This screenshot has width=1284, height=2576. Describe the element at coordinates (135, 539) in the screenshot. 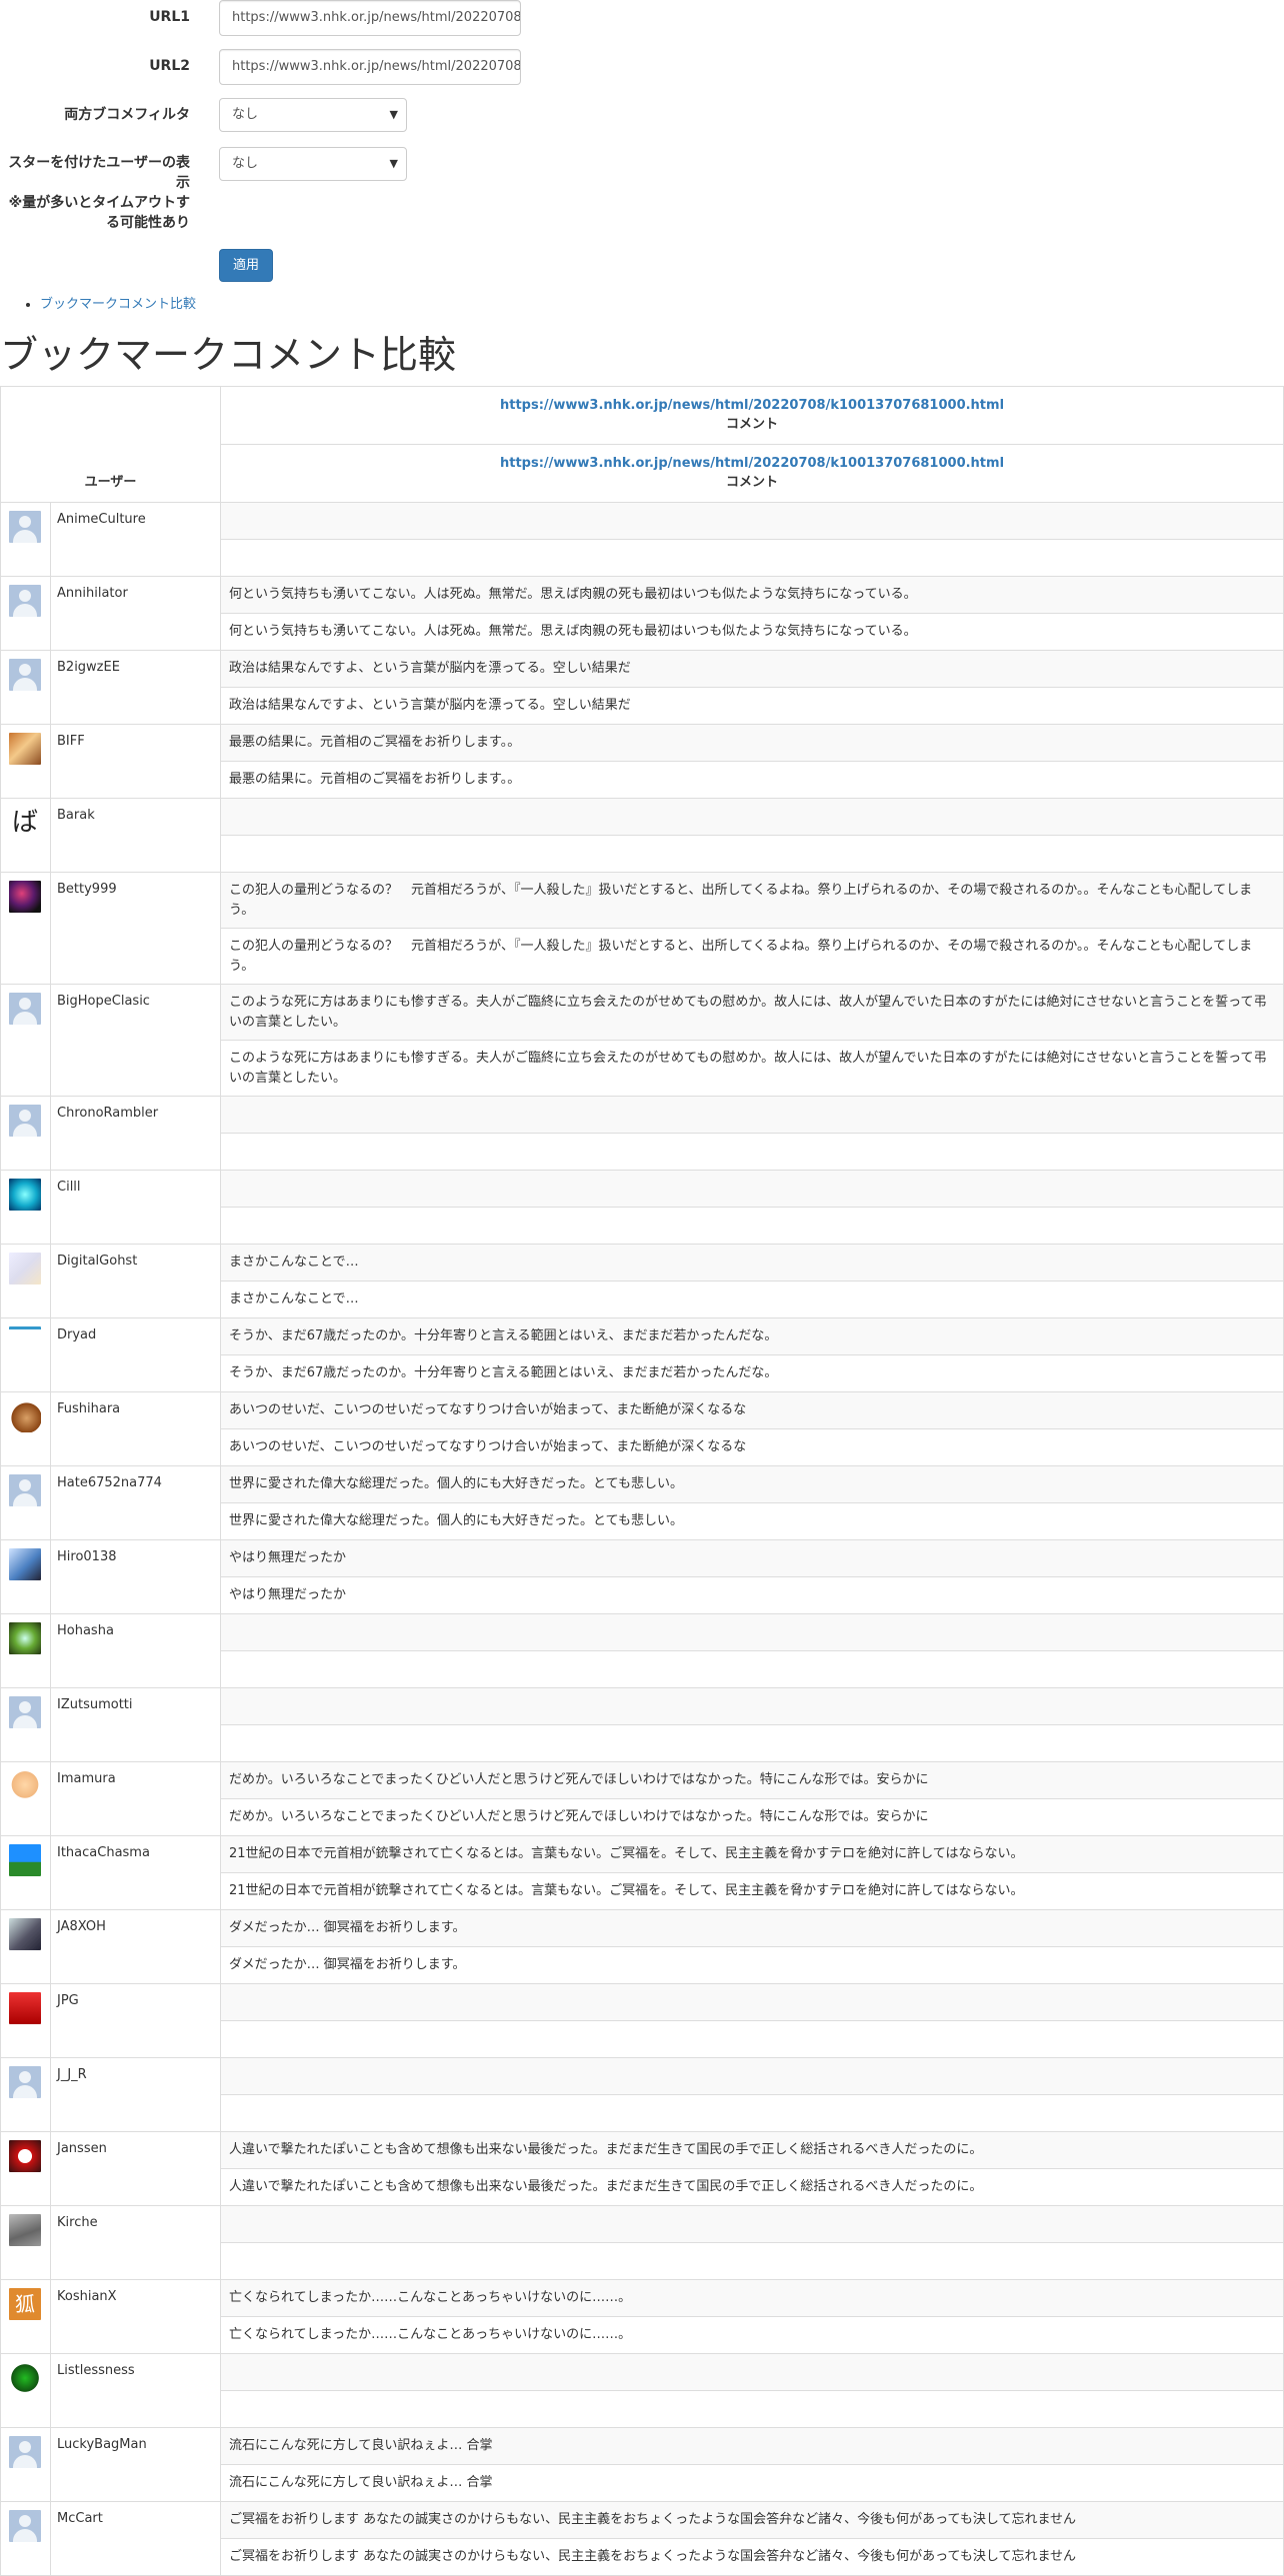

I see `user-name: AnimeCulture` at that location.